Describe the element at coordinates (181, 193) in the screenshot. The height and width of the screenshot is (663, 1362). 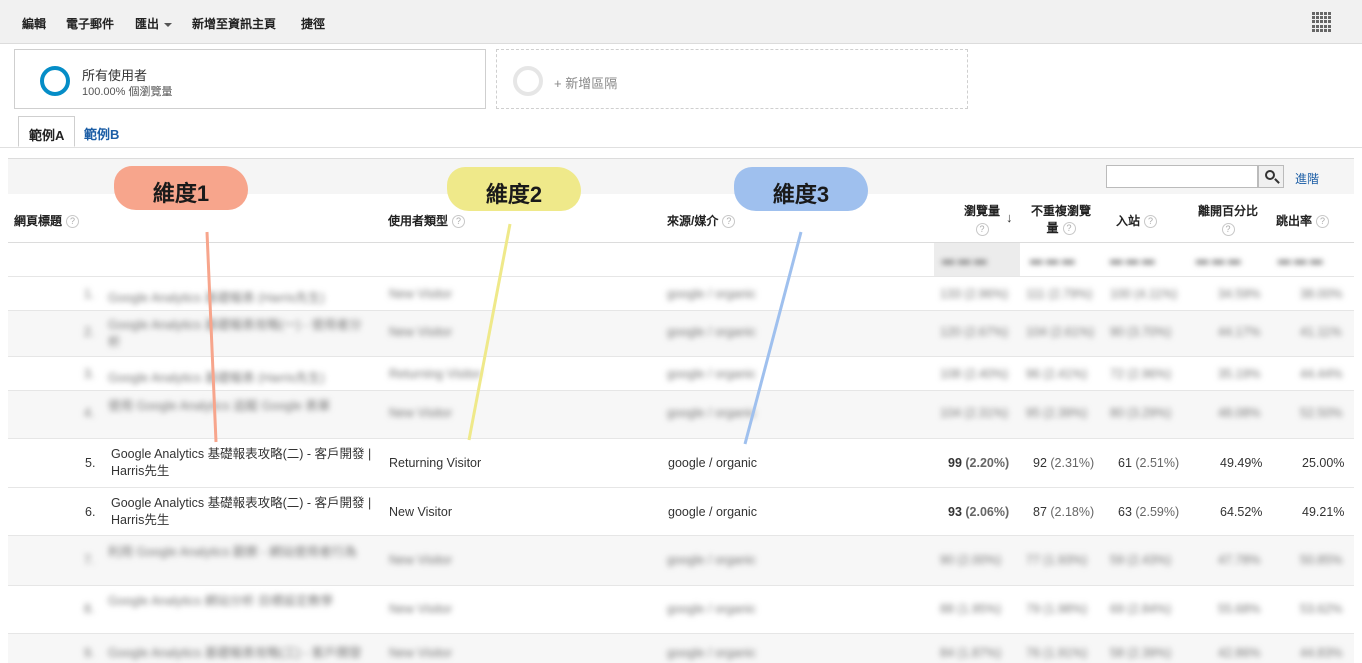
I see `dimension-1-label: 維度1` at that location.